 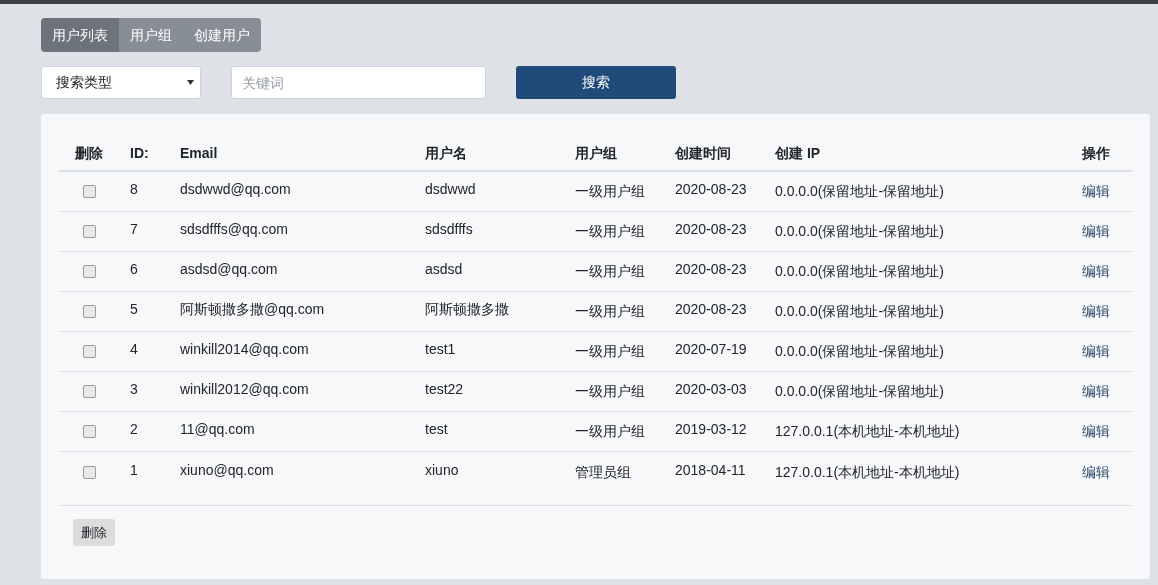 I want to click on table-cell: 1, so click(x=134, y=469).